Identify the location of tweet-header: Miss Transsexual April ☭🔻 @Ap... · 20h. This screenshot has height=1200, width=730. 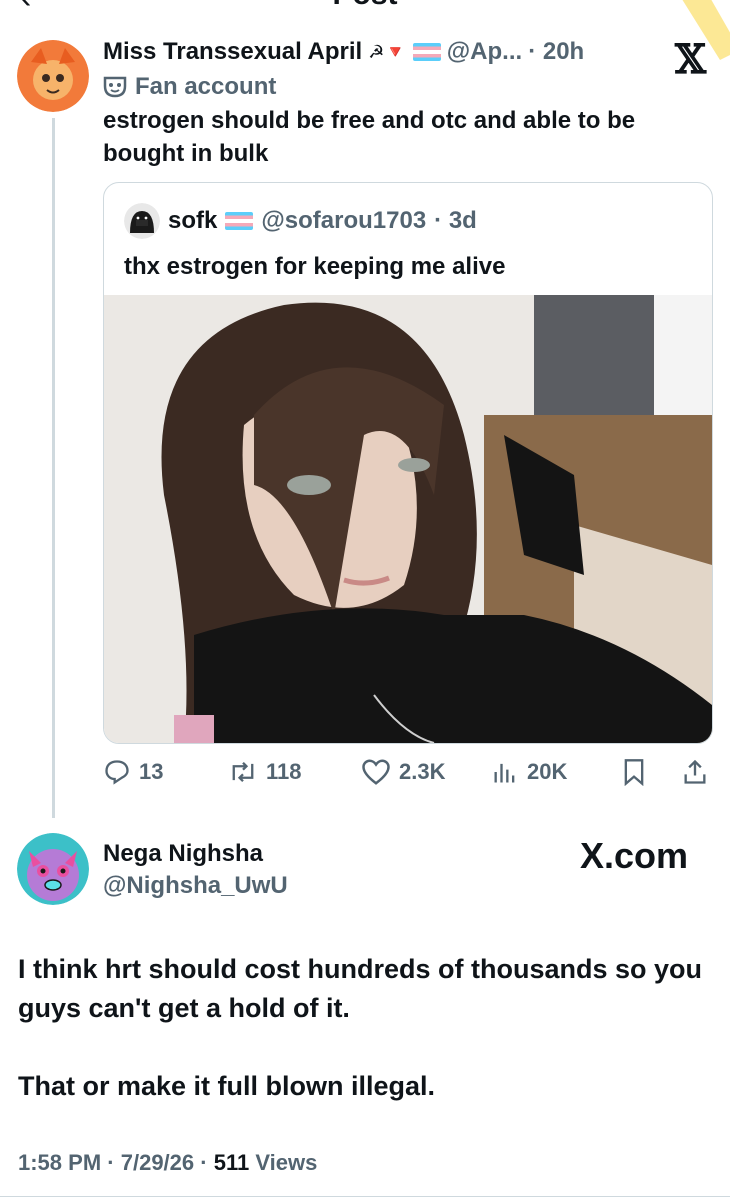
(343, 52).